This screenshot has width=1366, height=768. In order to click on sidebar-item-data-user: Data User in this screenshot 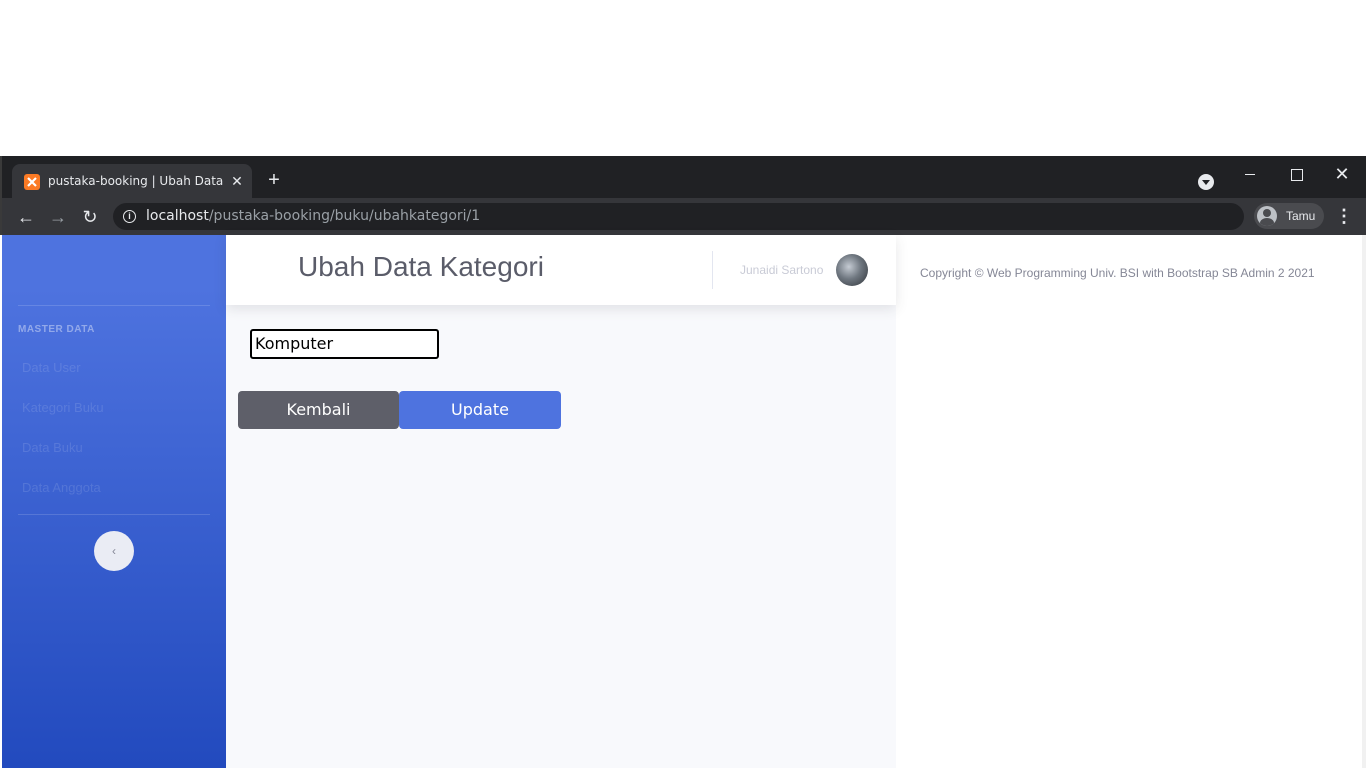, I will do `click(51, 367)`.